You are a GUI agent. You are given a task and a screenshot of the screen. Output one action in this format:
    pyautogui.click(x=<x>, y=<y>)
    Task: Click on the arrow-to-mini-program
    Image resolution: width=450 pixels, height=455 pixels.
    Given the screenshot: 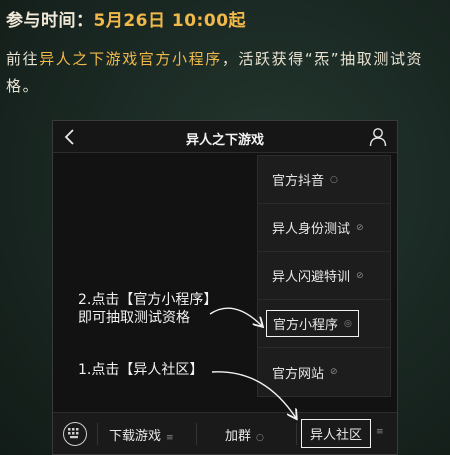 What is the action you would take?
    pyautogui.click(x=235, y=316)
    